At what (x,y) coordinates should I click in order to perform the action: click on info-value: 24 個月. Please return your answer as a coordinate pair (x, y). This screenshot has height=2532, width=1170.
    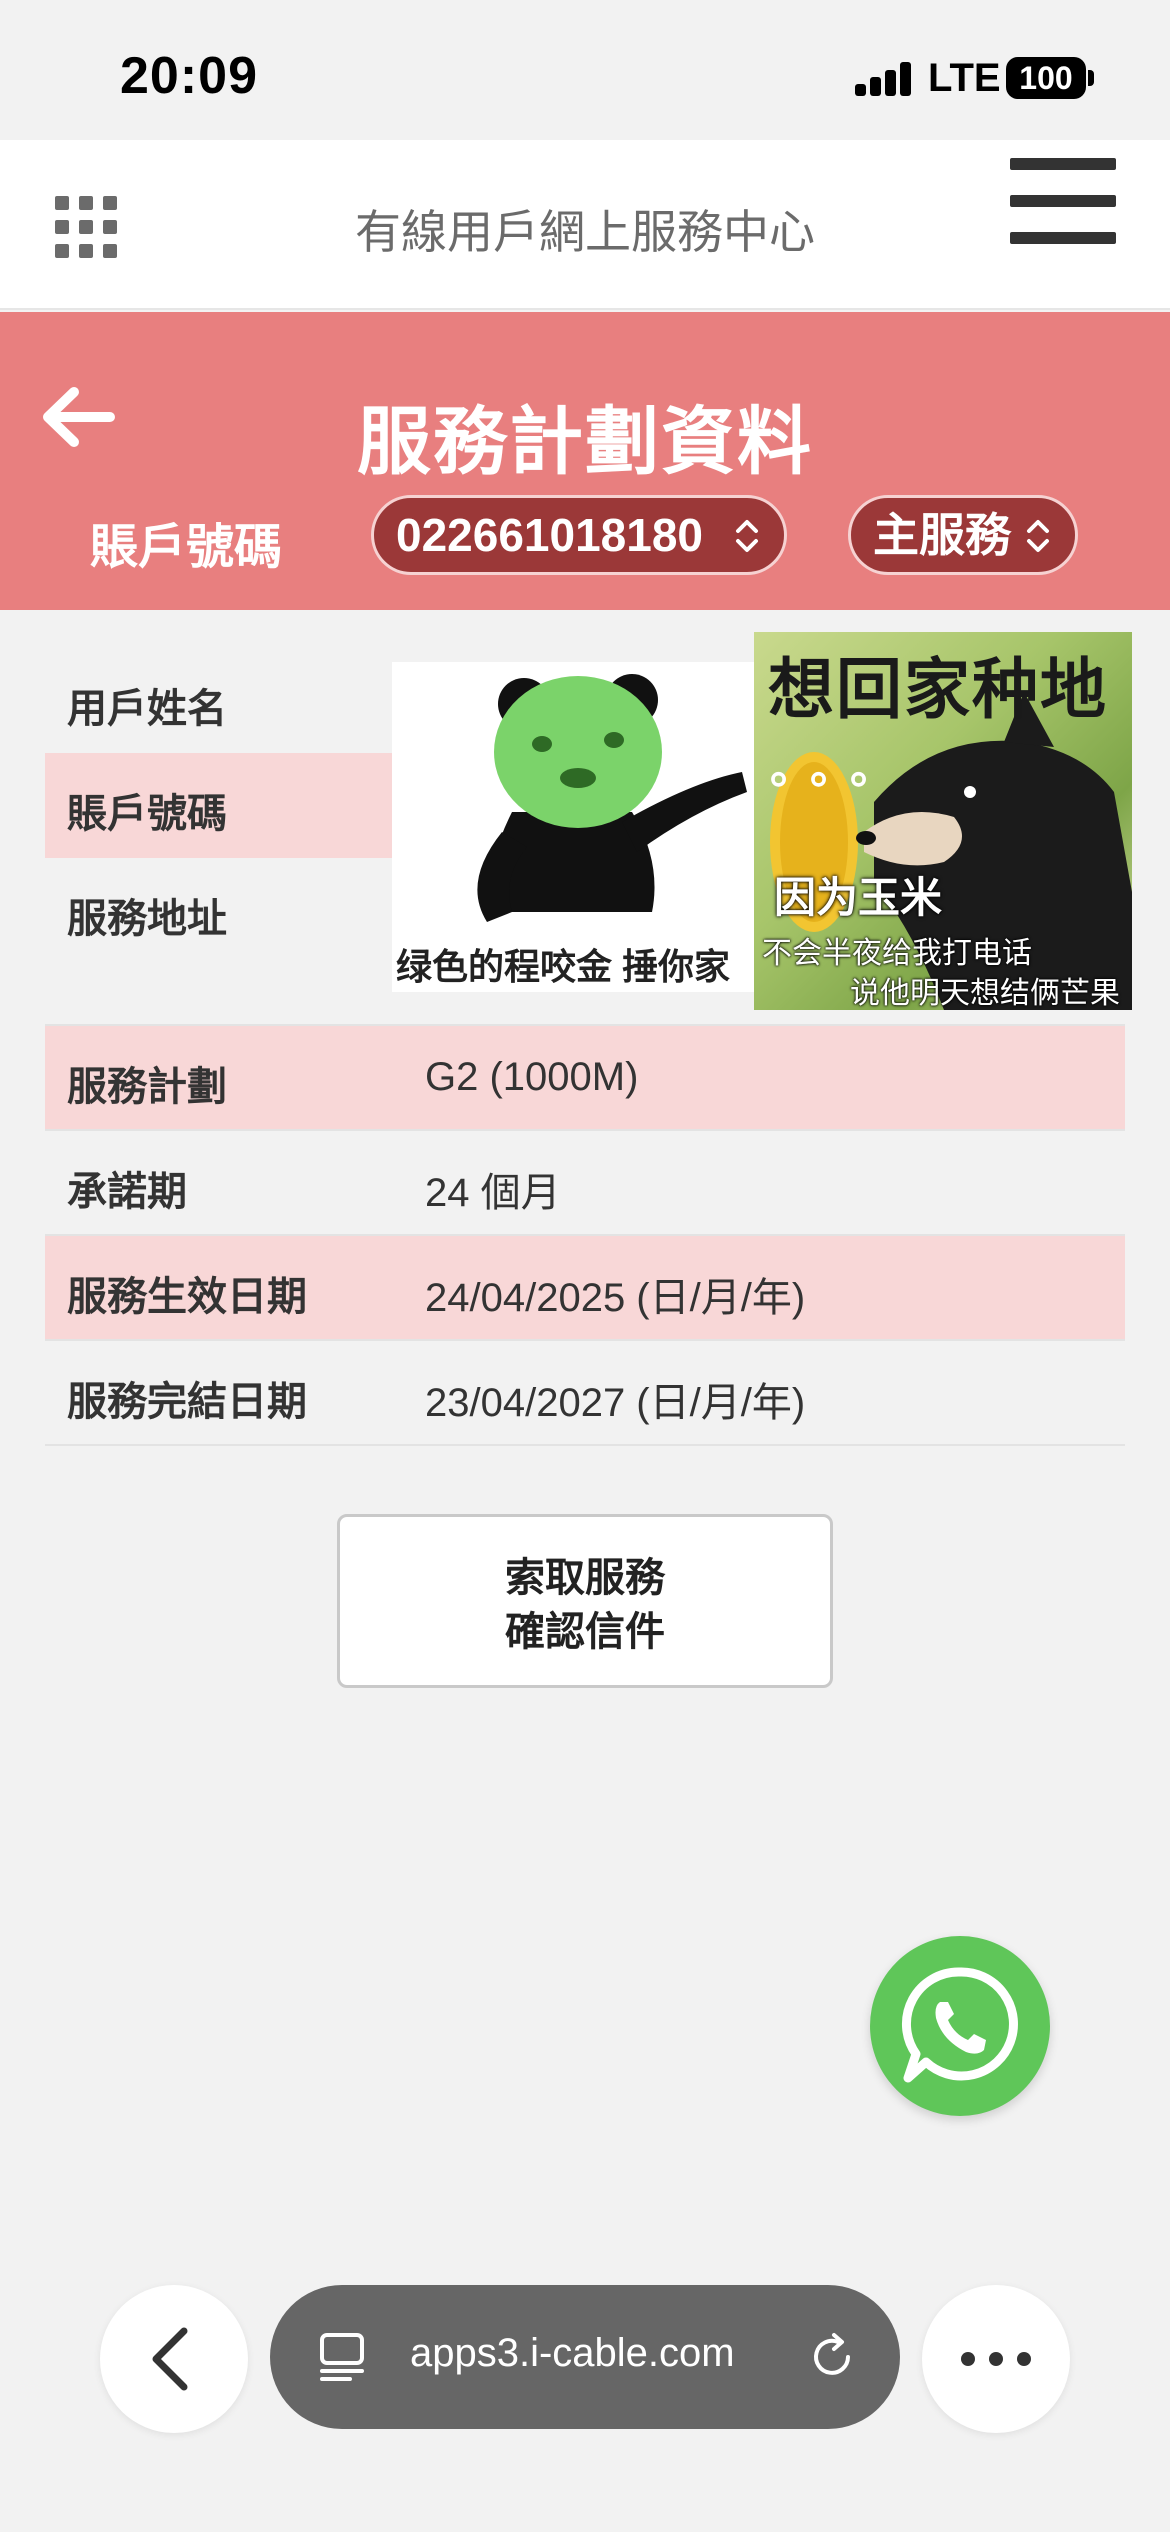
    Looking at the image, I should click on (493, 1193).